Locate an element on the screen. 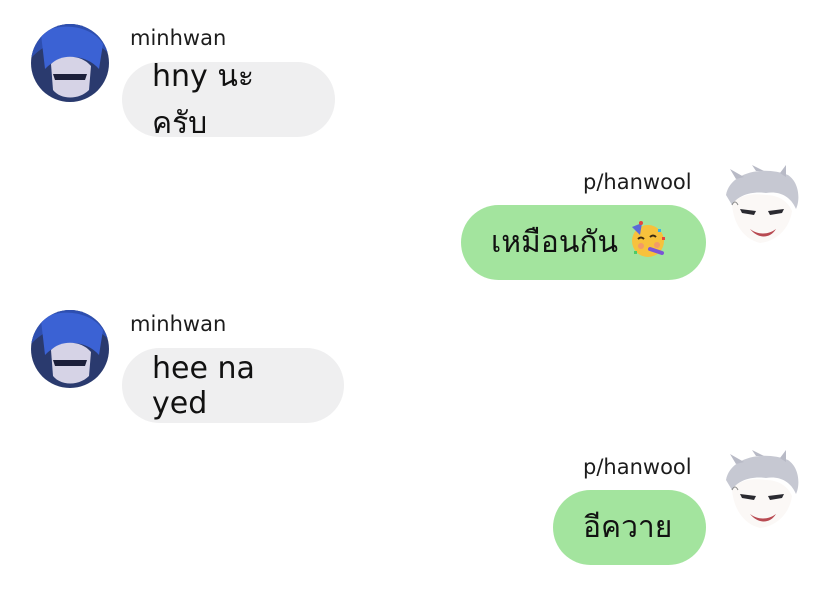 This screenshot has height=608, width=827. message-text: อีควาย is located at coordinates (628, 527).